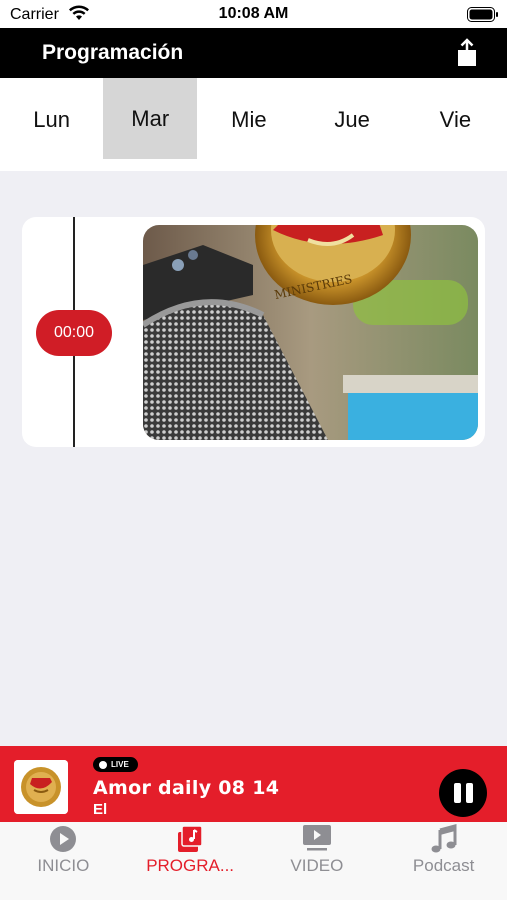 The width and height of the screenshot is (507, 900). Describe the element at coordinates (100, 809) in the screenshot. I see `now-playing-subtitle: El` at that location.